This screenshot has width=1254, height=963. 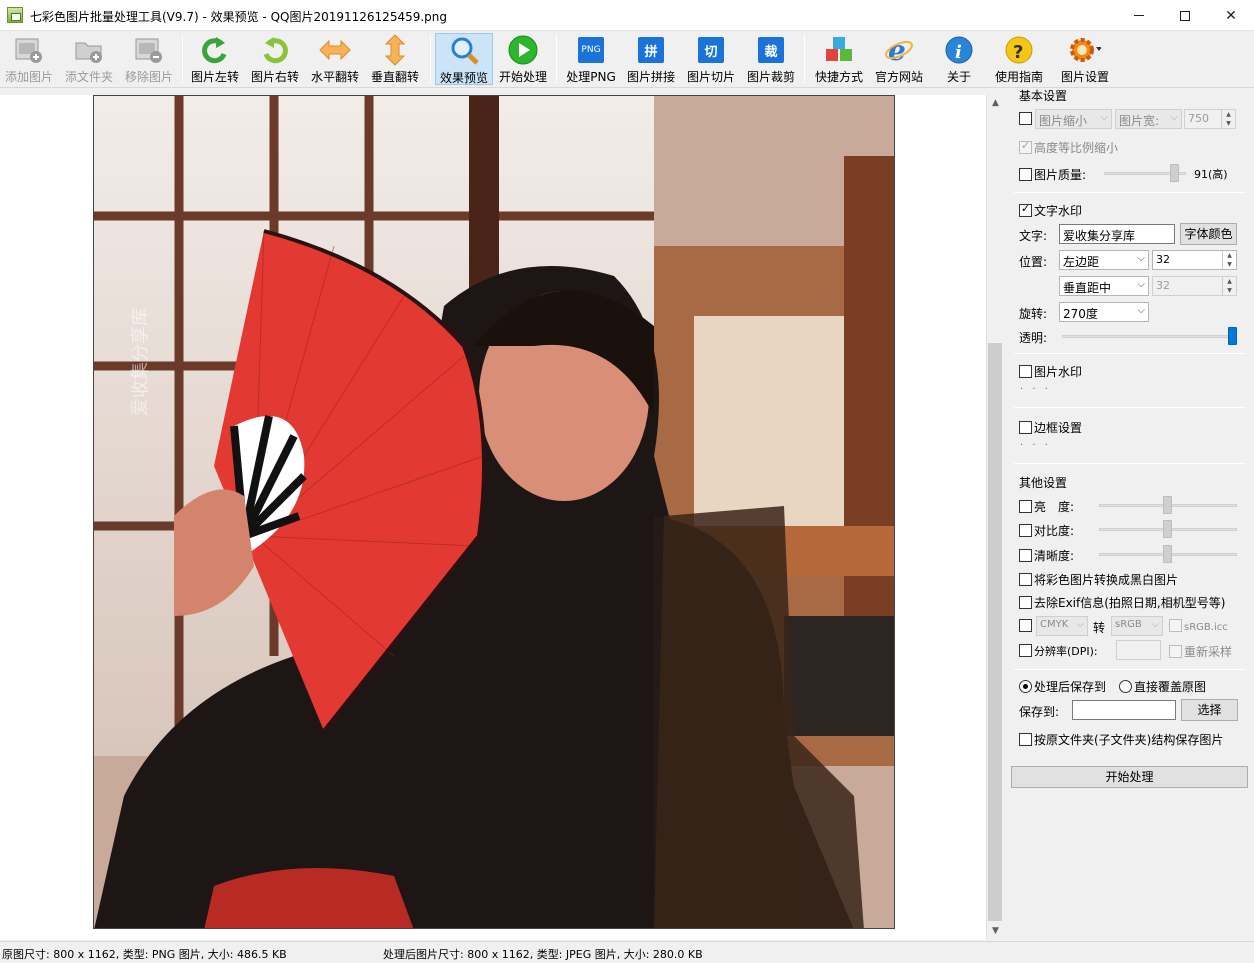 I want to click on grayscale-row: 将彩色图片转换成黑白图片, so click(x=1098, y=579).